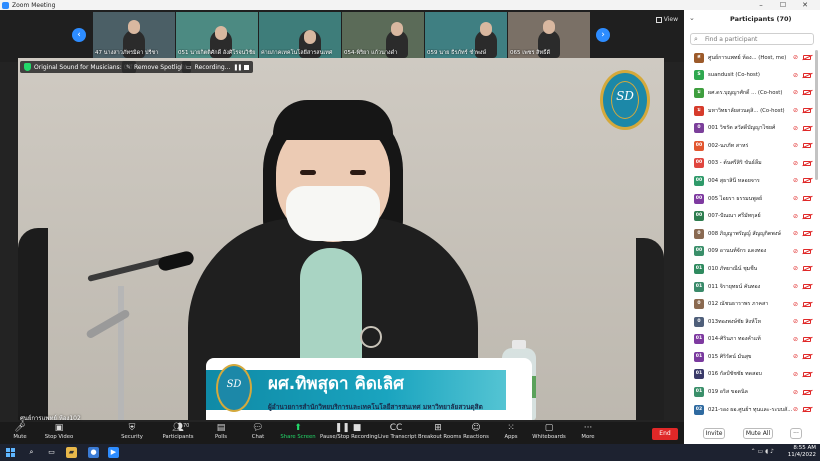  I want to click on participant-row: 00 009 อานนท์จักร แดงทอง ⊘, so click(749, 252).